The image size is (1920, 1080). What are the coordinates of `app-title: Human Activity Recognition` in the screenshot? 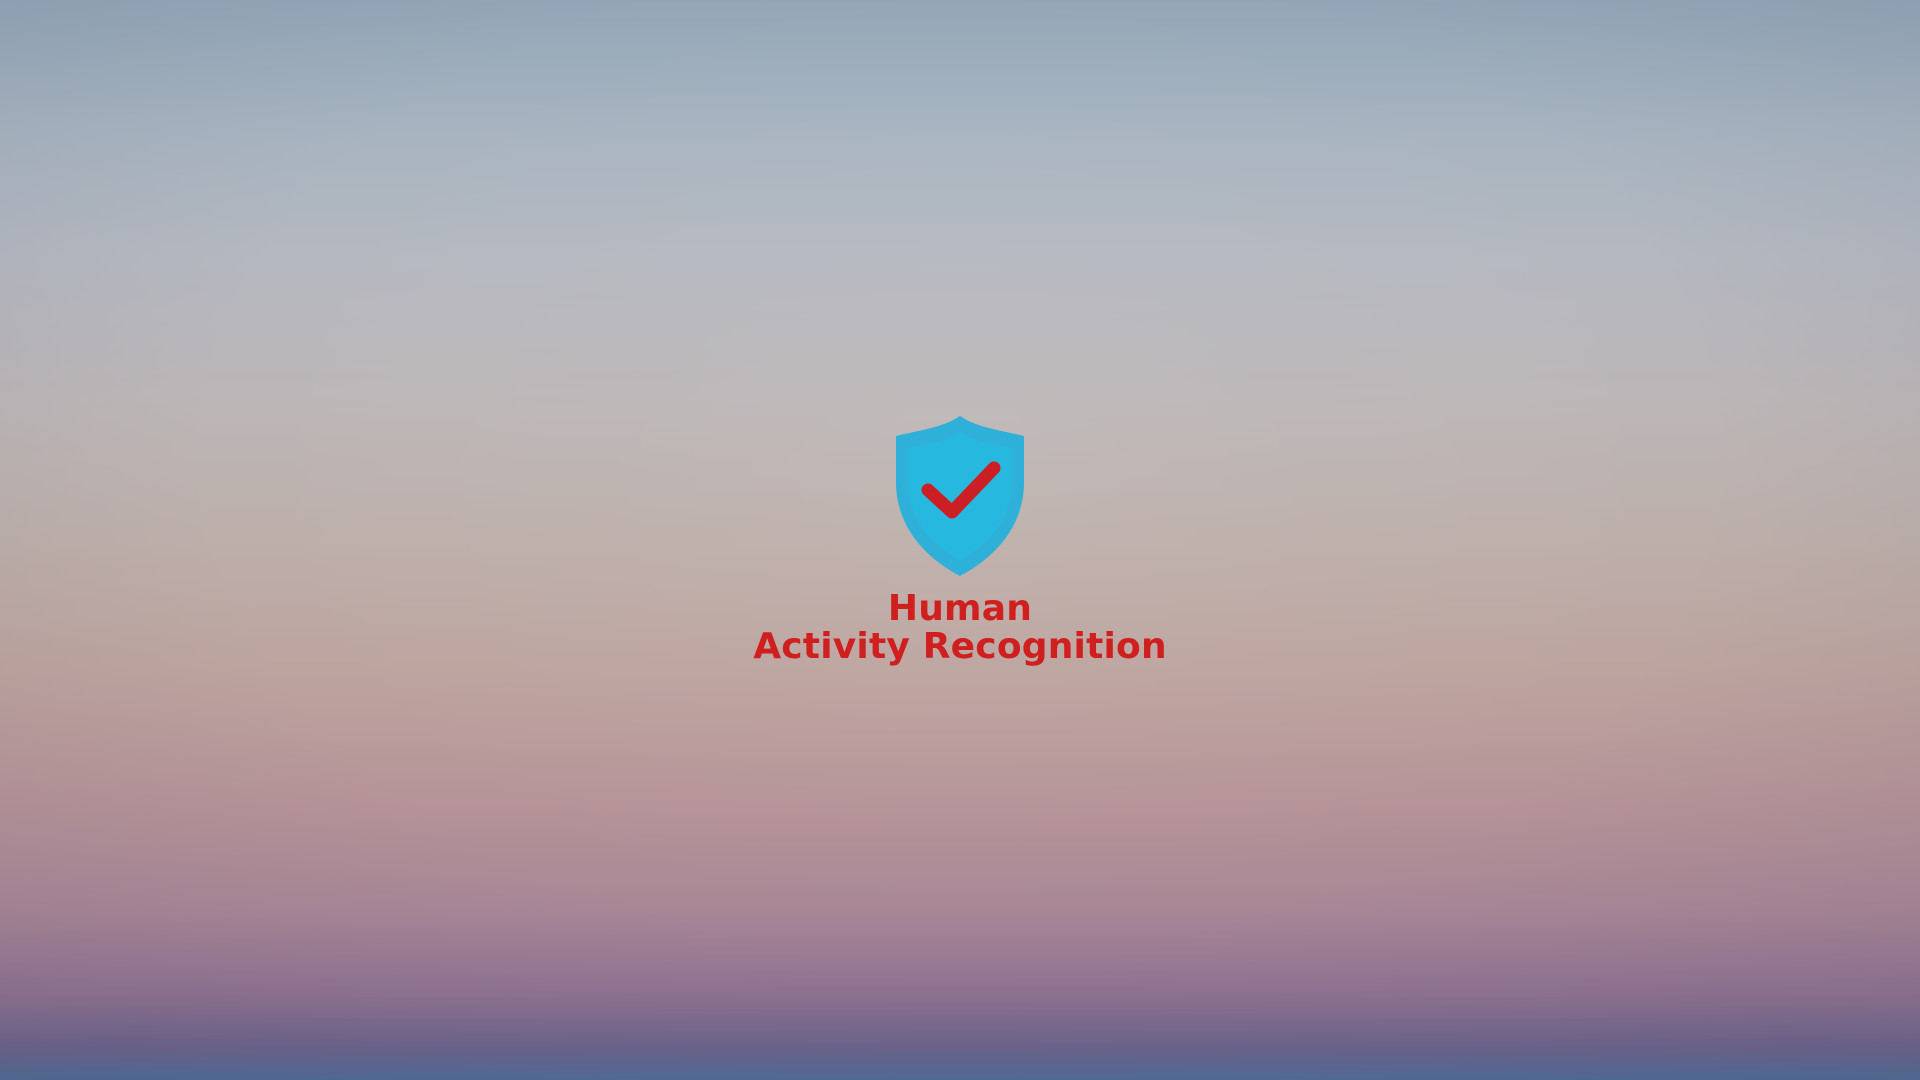 It's located at (960, 628).